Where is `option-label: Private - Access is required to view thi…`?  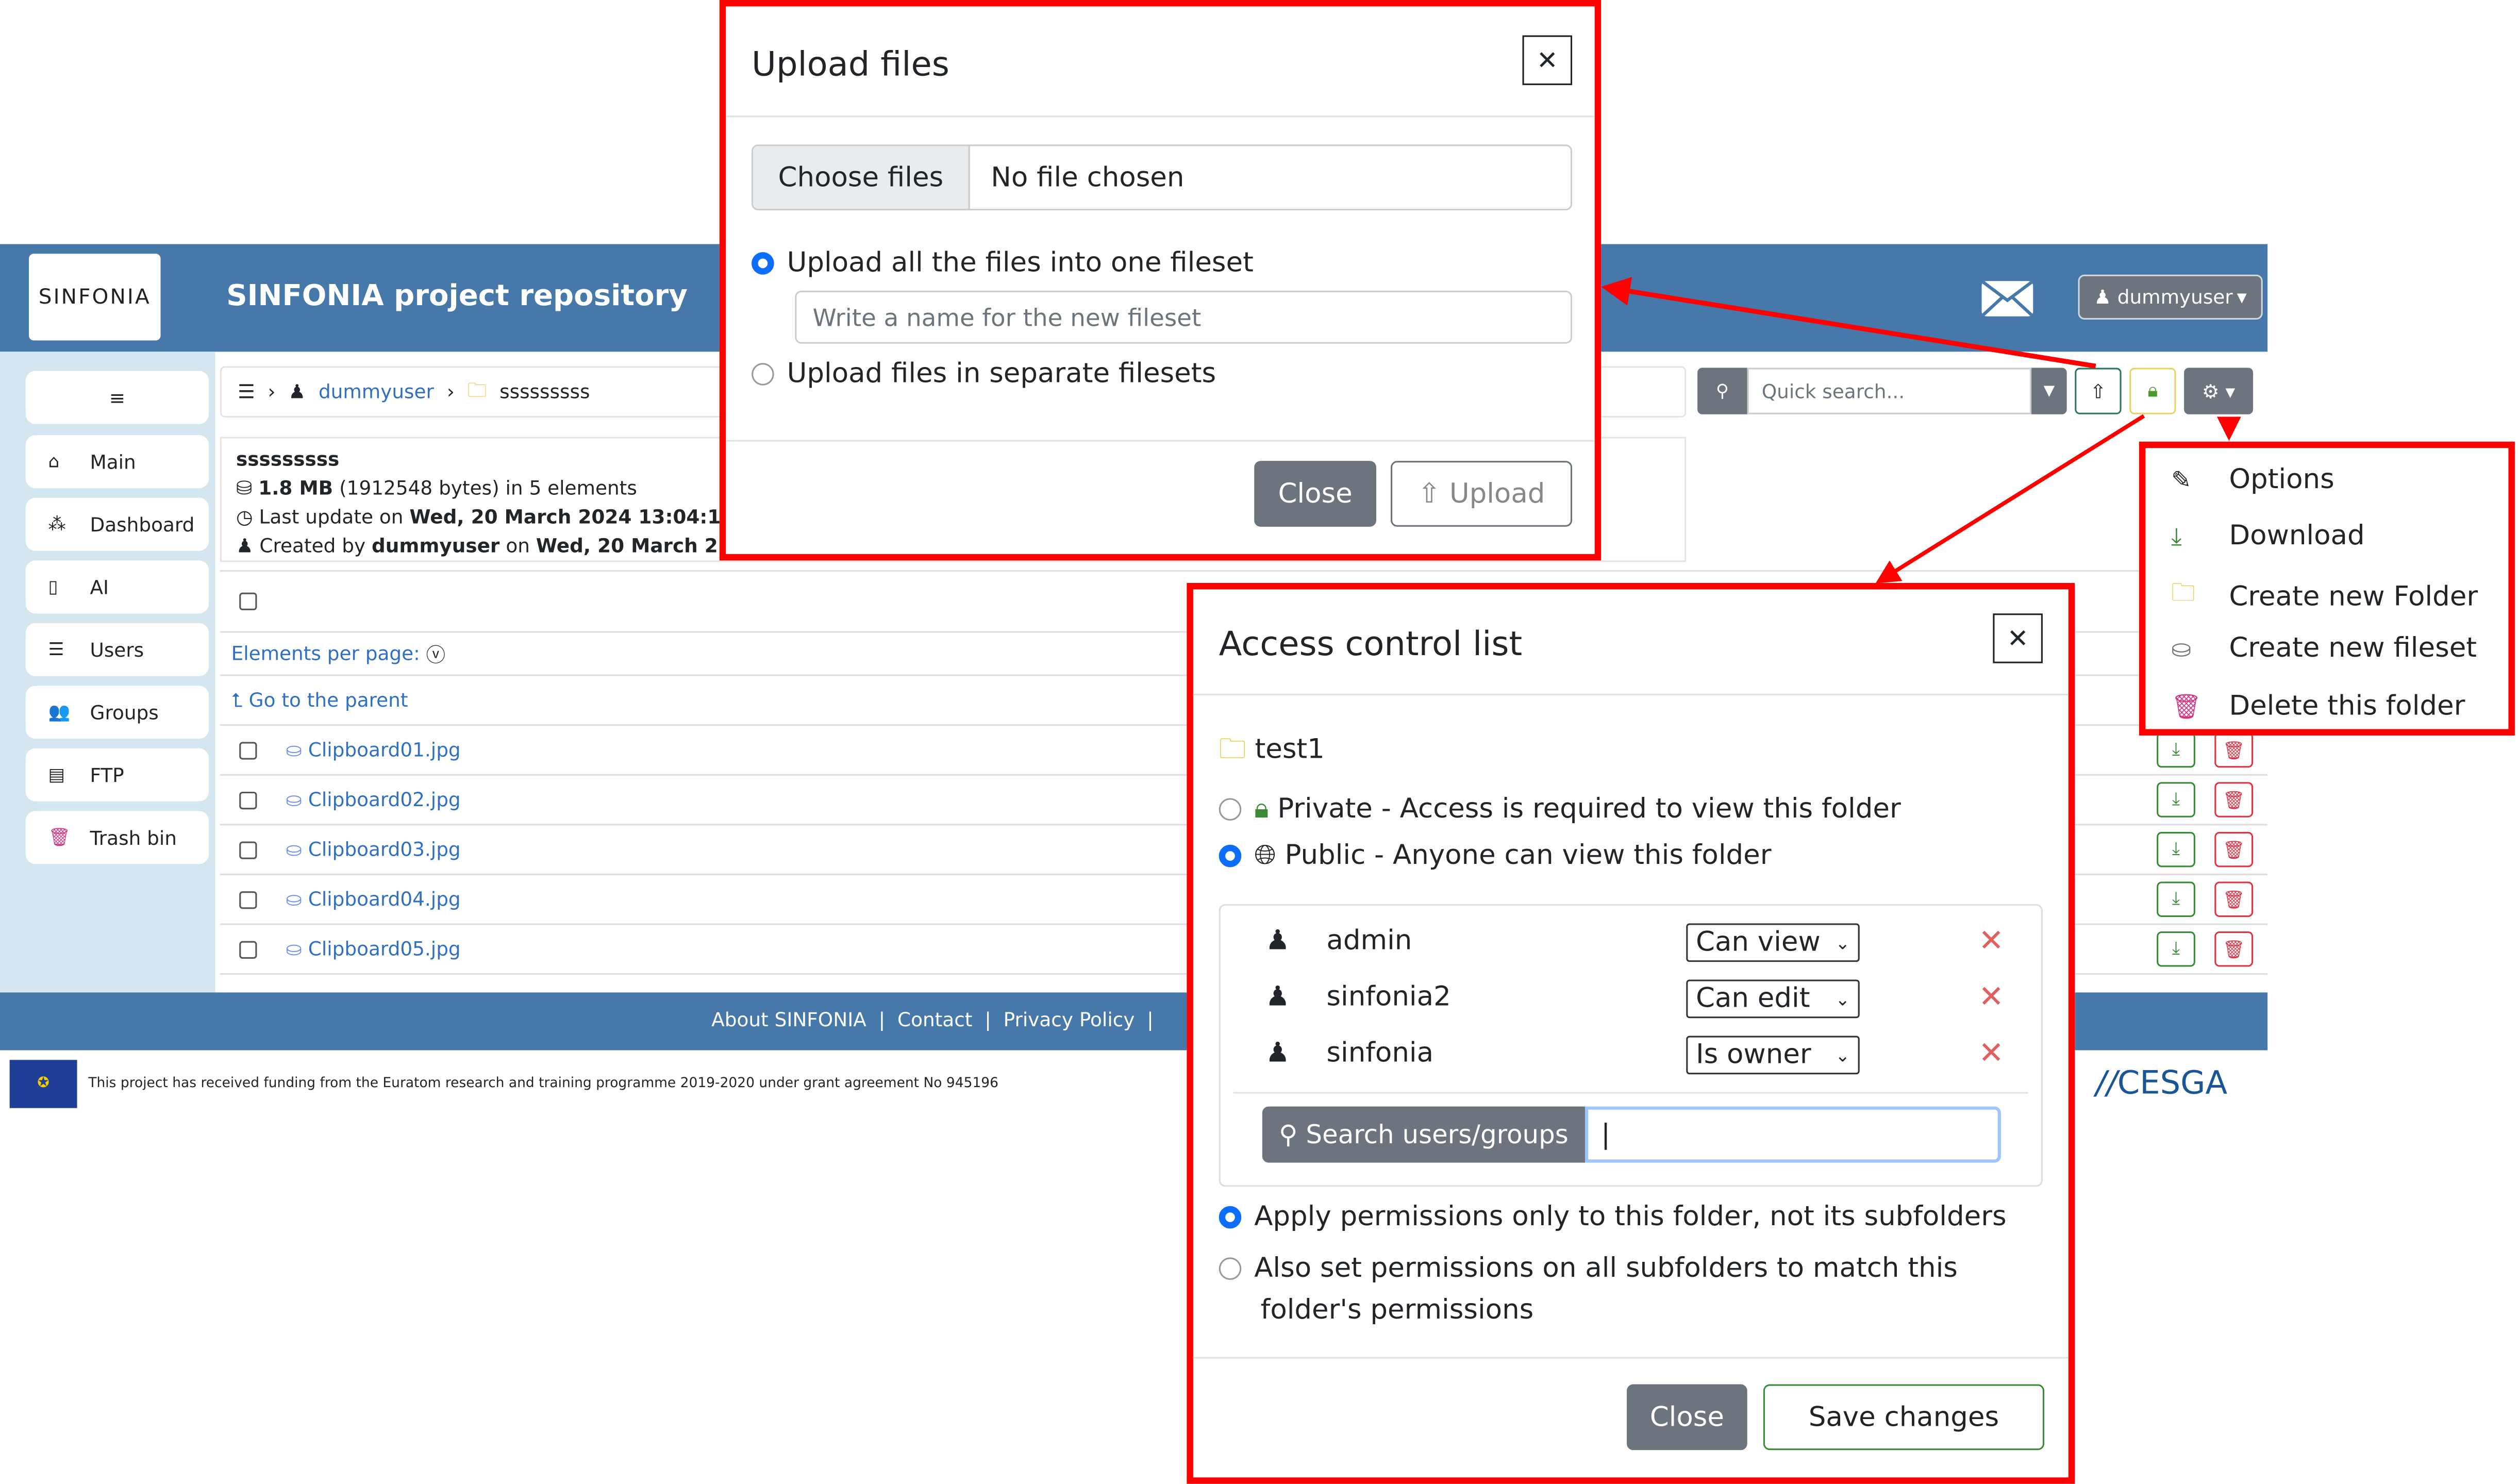 option-label: Private - Access is required to view thi… is located at coordinates (1589, 809).